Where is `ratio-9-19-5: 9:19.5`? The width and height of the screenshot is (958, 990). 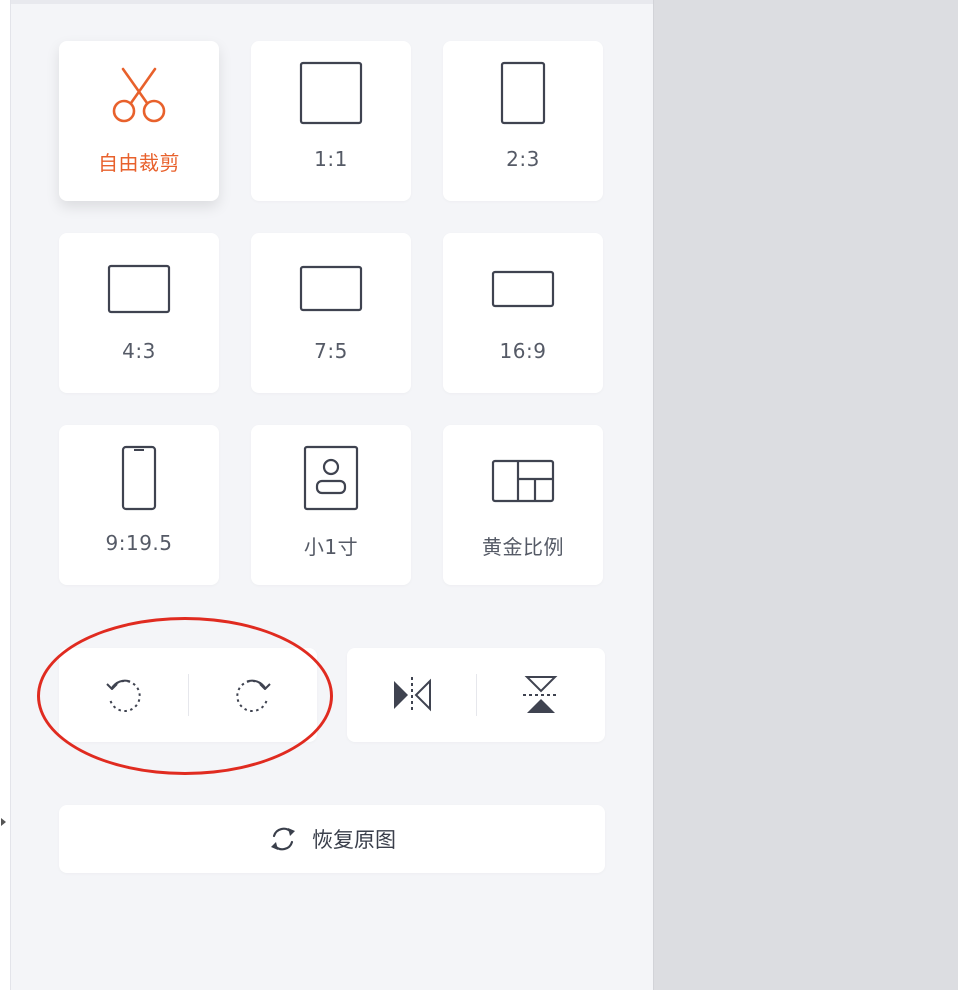 ratio-9-19-5: 9:19.5 is located at coordinates (139, 505).